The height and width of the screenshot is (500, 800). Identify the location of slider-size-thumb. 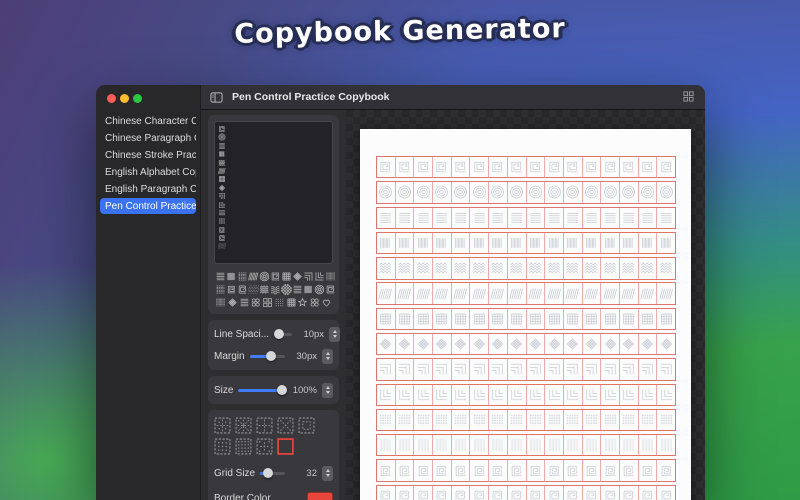
(281, 390).